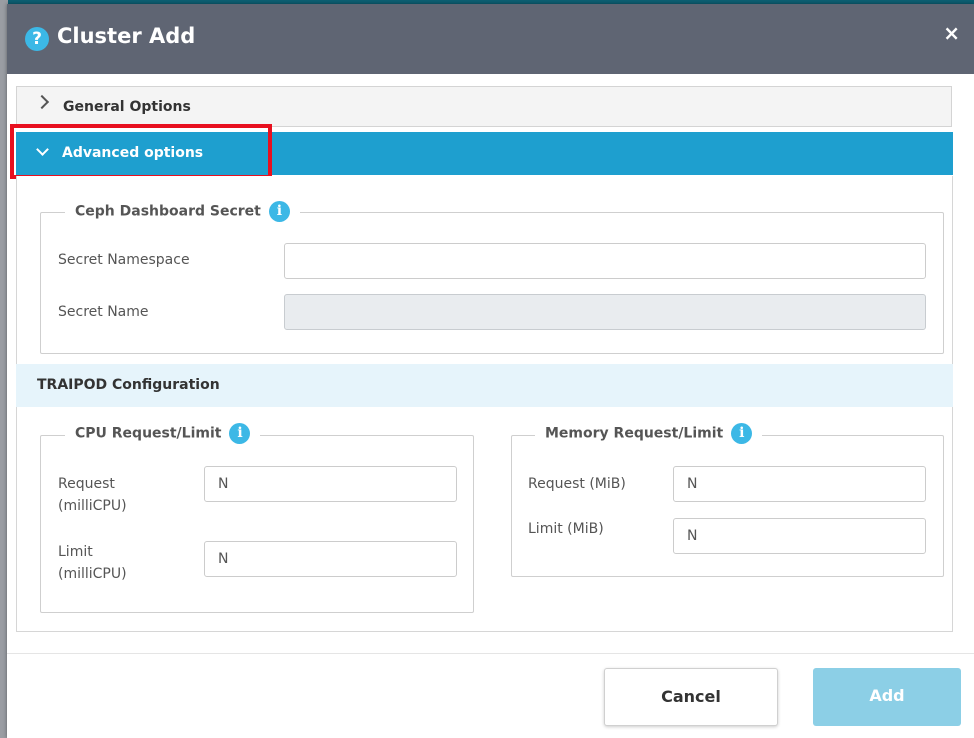 The image size is (974, 738). I want to click on ceph-legend-text: Ceph Dashboard Secret, so click(168, 211).